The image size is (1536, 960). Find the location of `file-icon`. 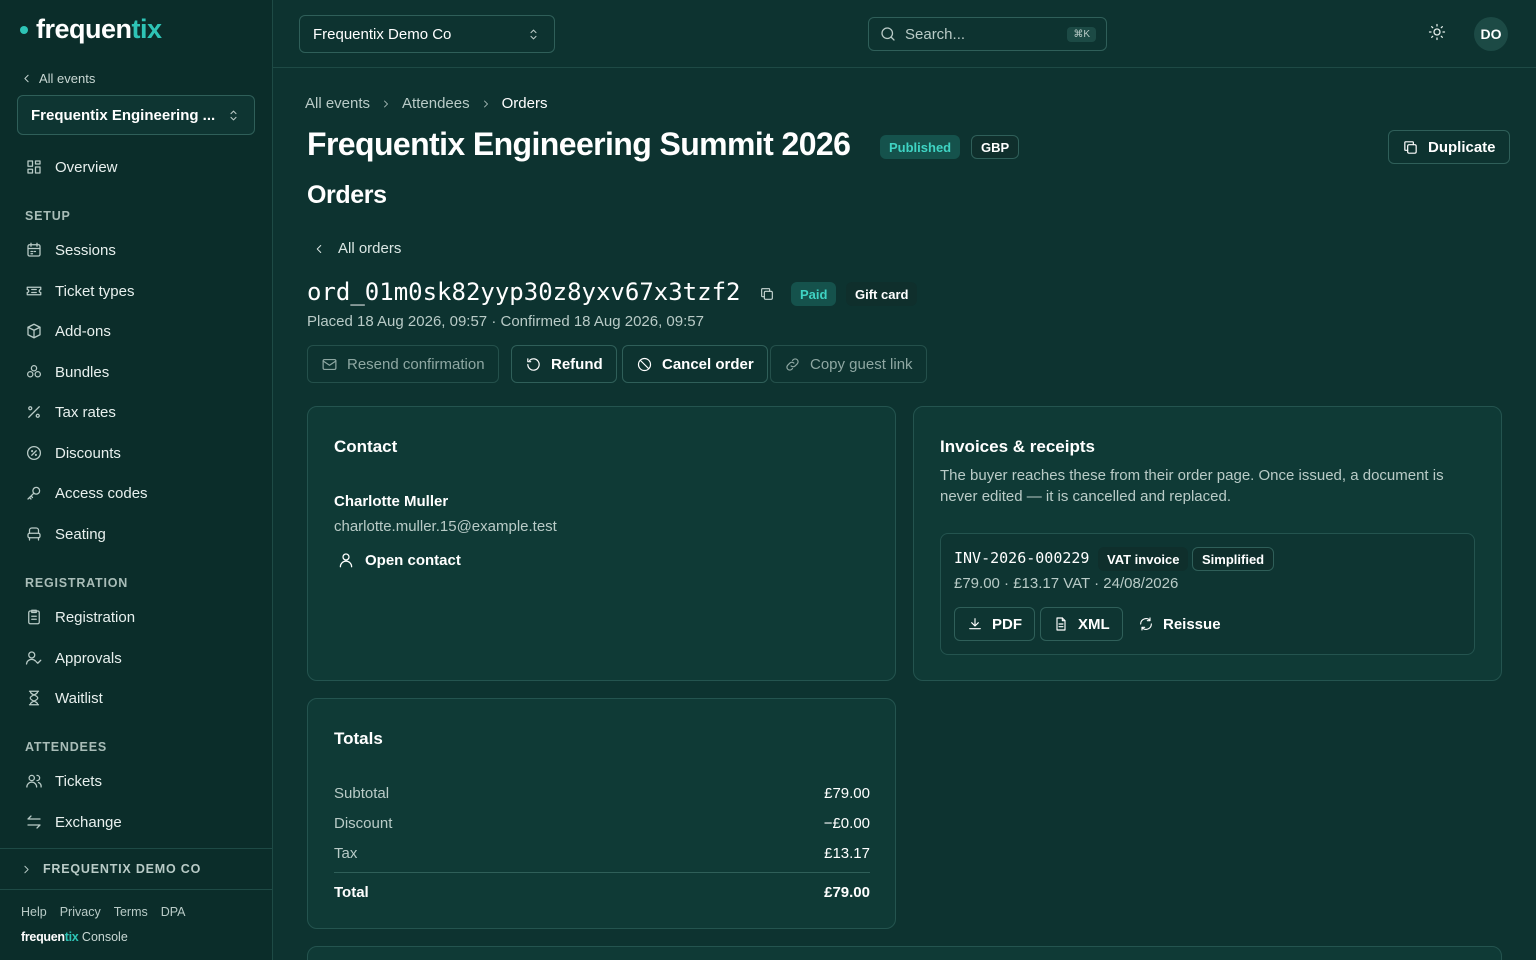

file-icon is located at coordinates (1061, 624).